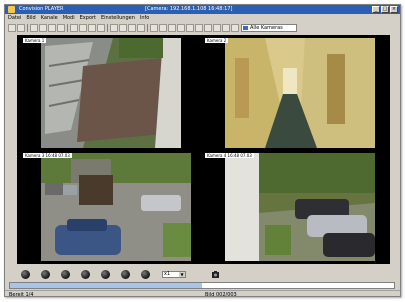  I want to click on camera-1-label: Kamera 1, so click(35, 40).